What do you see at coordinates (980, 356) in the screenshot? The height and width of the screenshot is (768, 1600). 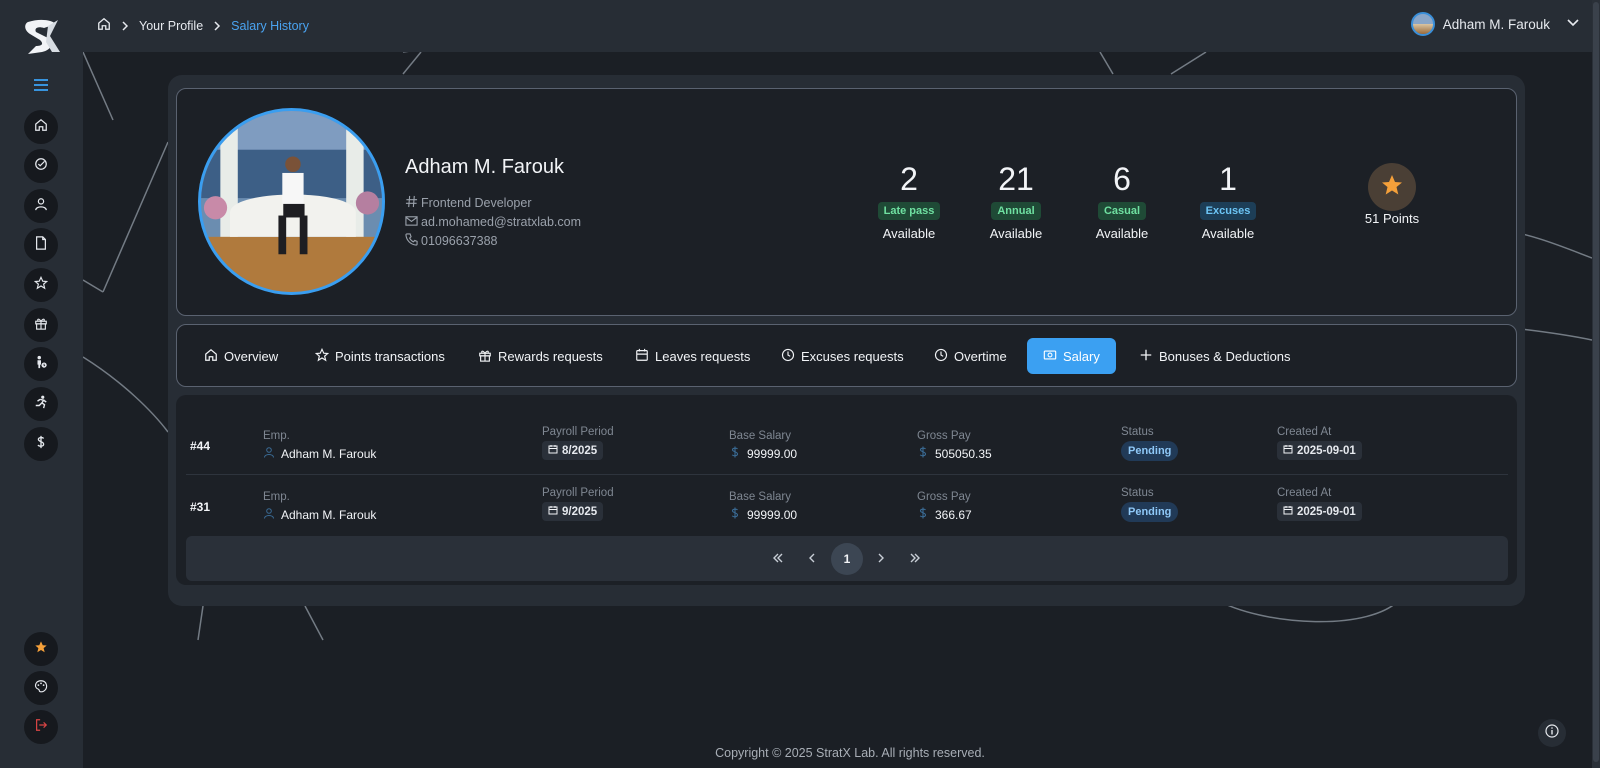 I see `tab-label: Overtime` at bounding box center [980, 356].